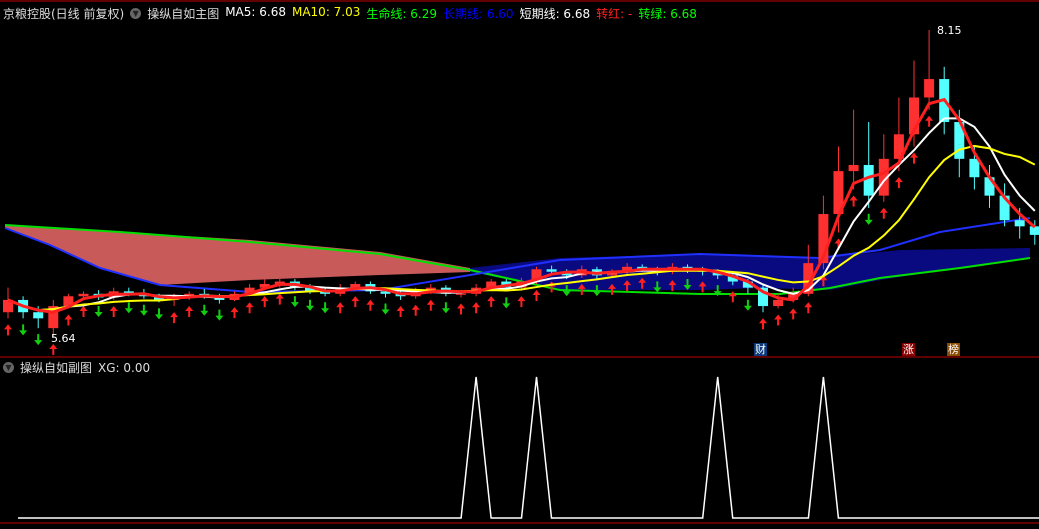 This screenshot has height=529, width=1039. What do you see at coordinates (908, 349) in the screenshot?
I see `limit-up-marker: 涨` at bounding box center [908, 349].